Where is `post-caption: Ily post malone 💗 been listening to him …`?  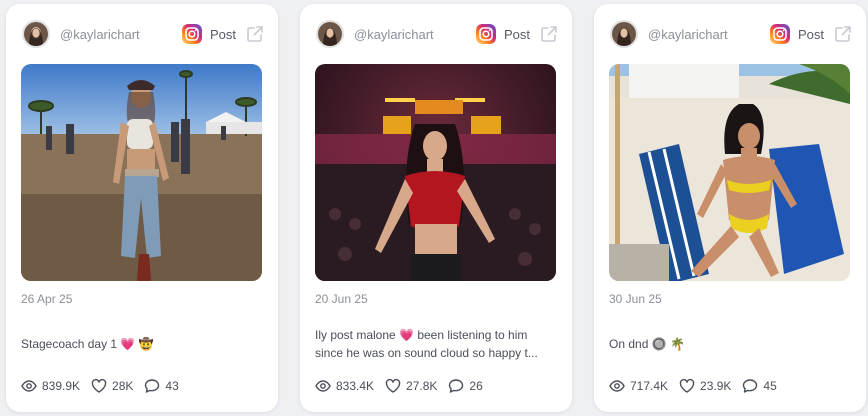 post-caption: Ily post malone 💗 been listening to him … is located at coordinates (436, 344).